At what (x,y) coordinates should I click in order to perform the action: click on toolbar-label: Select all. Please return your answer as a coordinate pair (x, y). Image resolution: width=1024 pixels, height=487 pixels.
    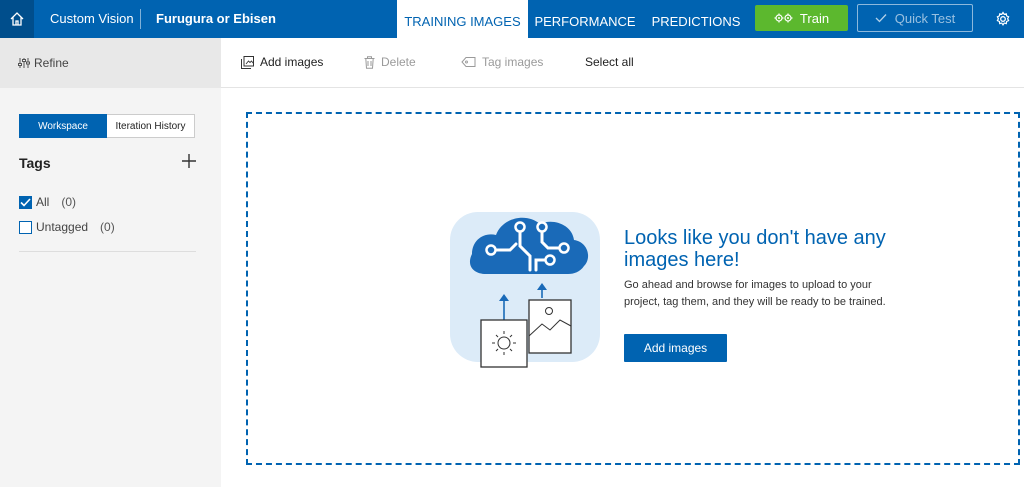
    Looking at the image, I should click on (609, 62).